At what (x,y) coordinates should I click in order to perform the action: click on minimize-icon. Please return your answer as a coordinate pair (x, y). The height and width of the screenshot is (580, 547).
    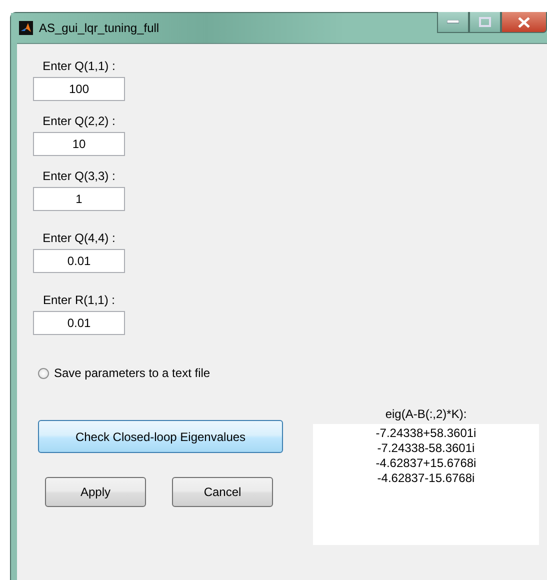
    Looking at the image, I should click on (453, 22).